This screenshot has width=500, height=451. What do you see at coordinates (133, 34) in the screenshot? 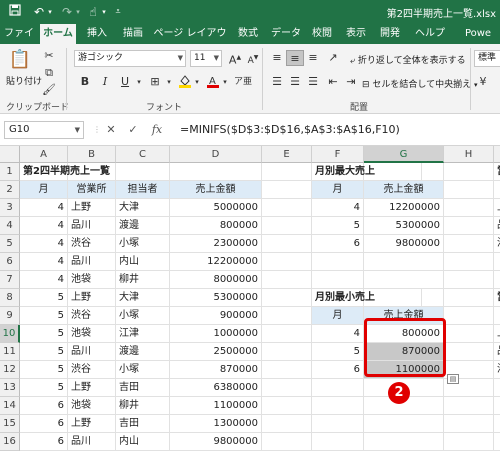
I see `tab-draw: 描画` at bounding box center [133, 34].